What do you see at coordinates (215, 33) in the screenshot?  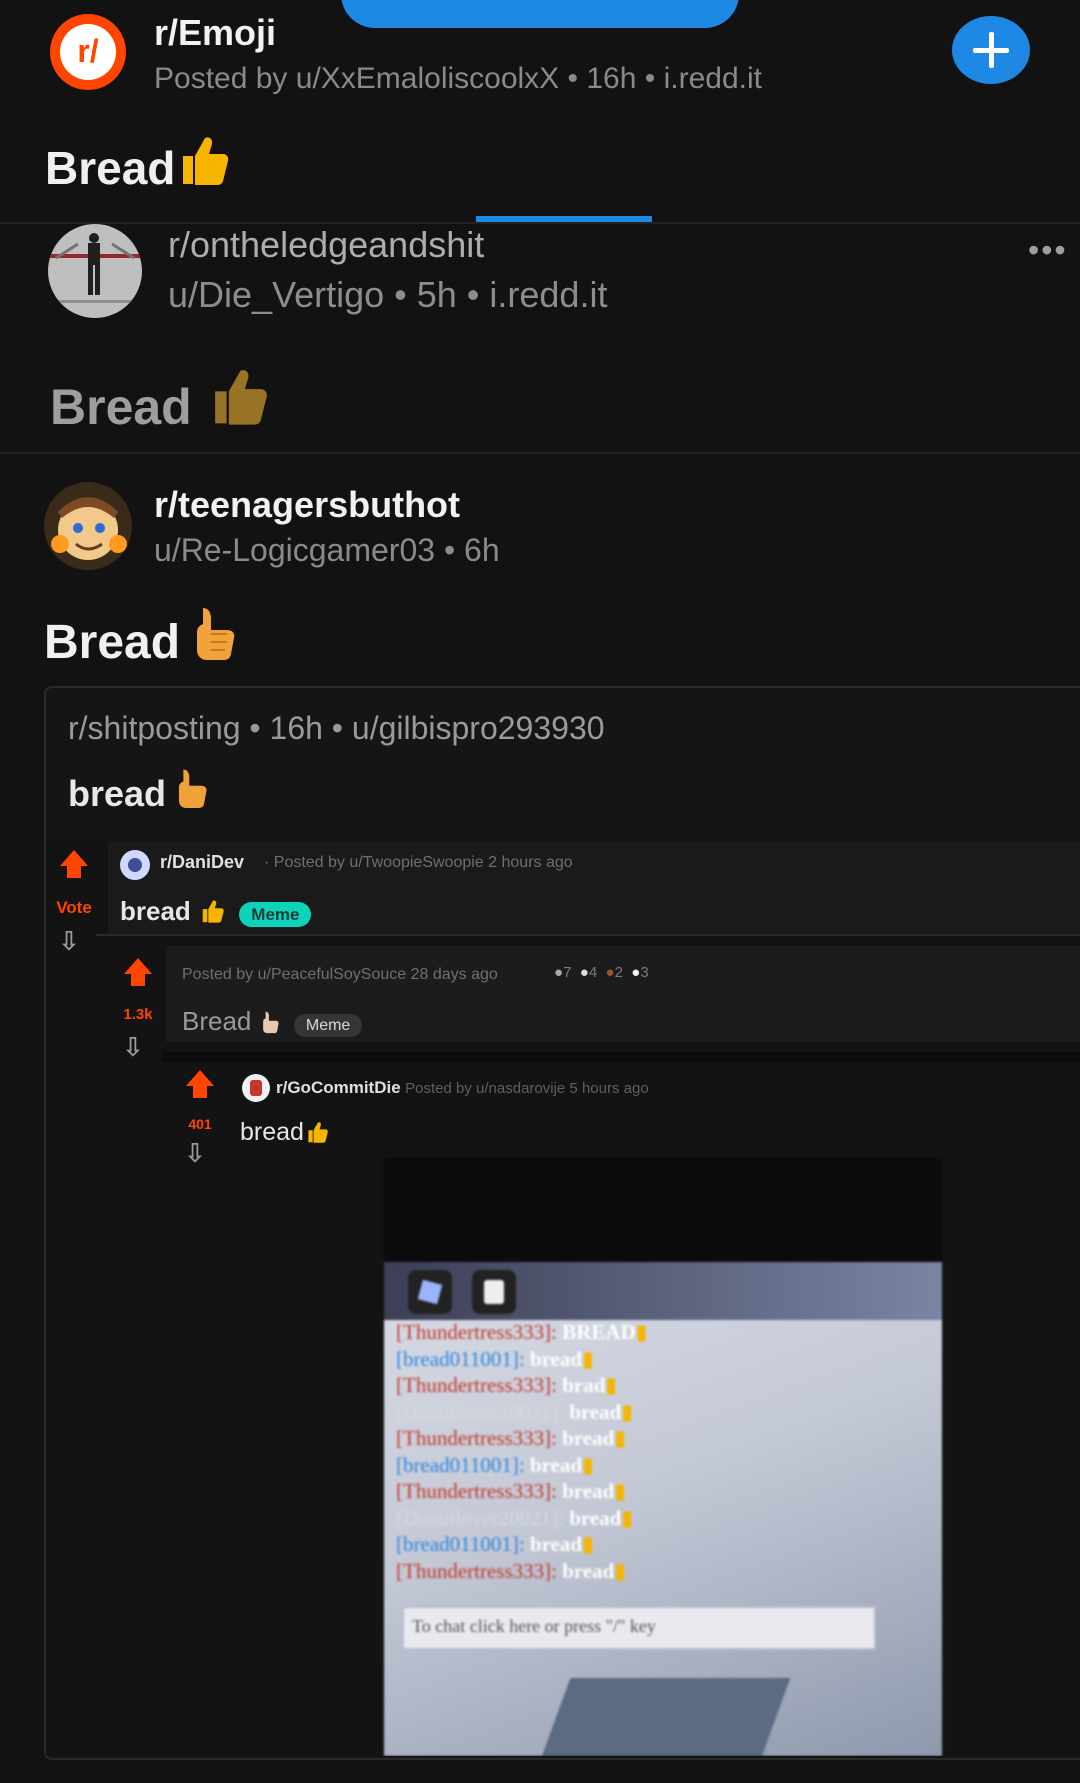 I see `subreddit-name: r/Emoji` at bounding box center [215, 33].